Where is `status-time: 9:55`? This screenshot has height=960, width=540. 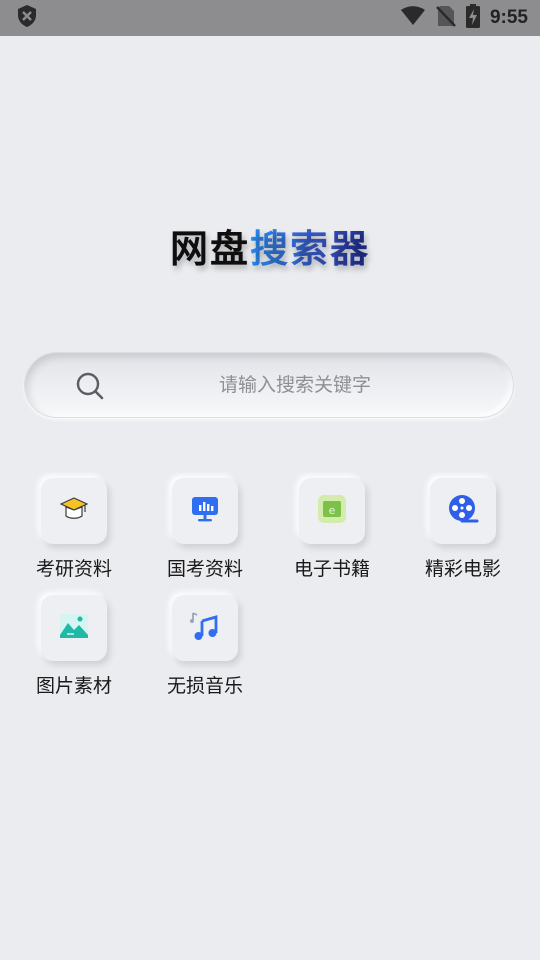 status-time: 9:55 is located at coordinates (508, 17).